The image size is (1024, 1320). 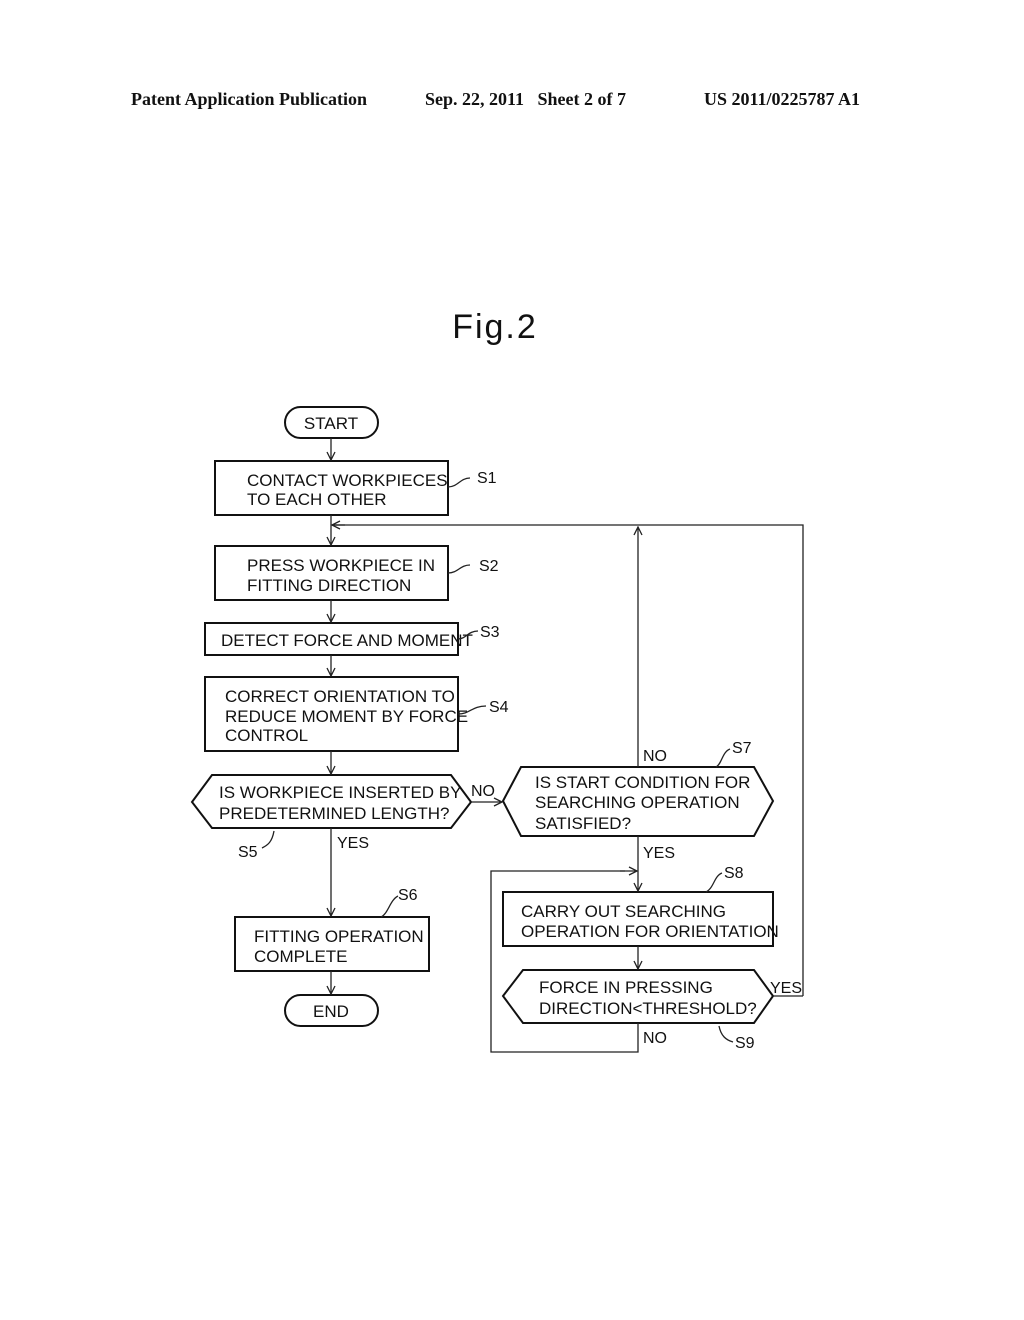 I want to click on step-s8-id: S8, so click(x=734, y=873).